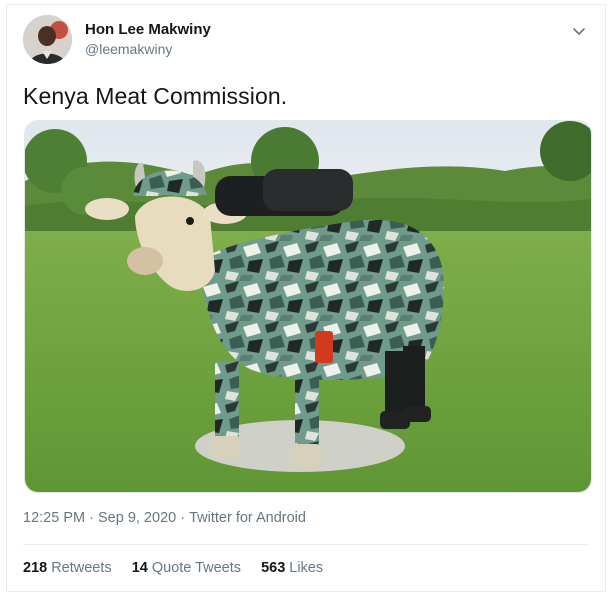  What do you see at coordinates (81, 568) in the screenshot?
I see `retweets-label: Retweets` at bounding box center [81, 568].